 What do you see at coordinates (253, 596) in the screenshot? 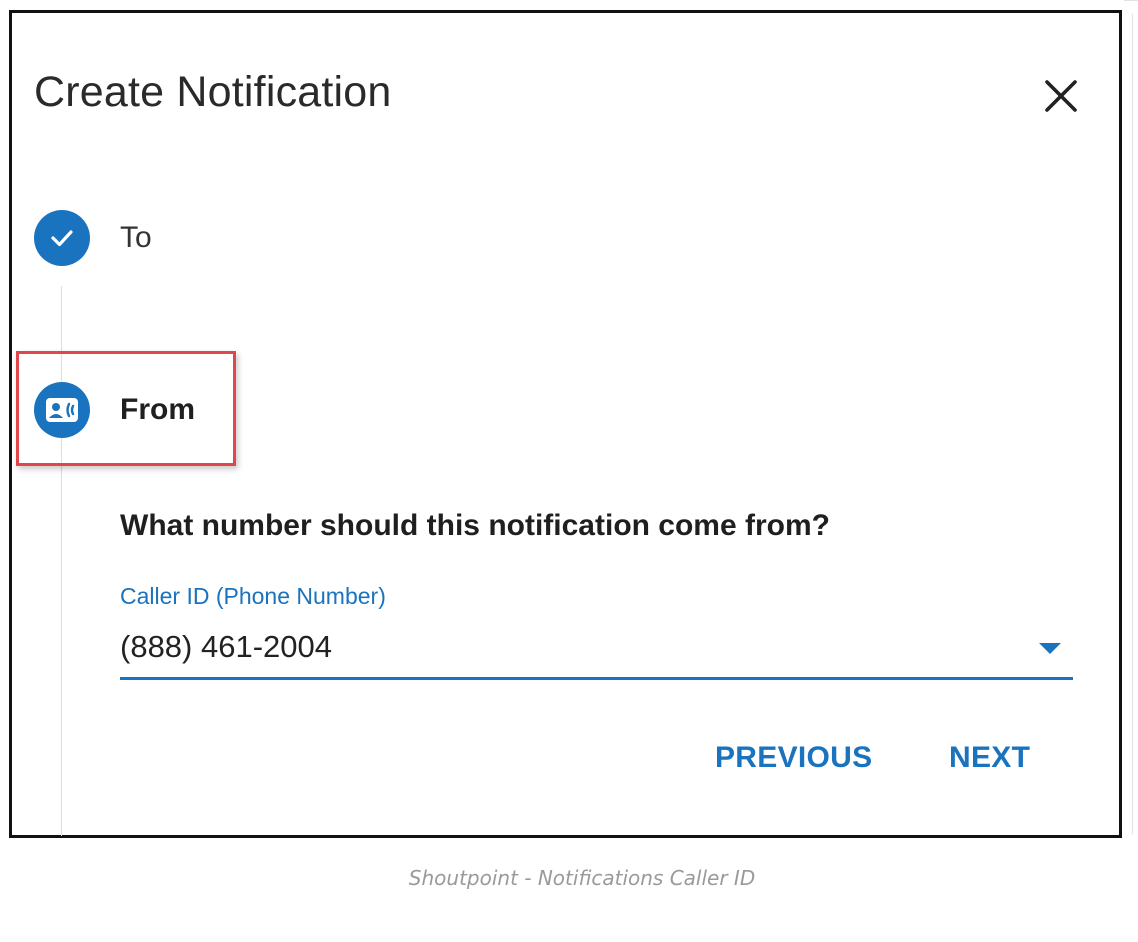
I see `caller-id-label: Caller ID (Phone Number)` at bounding box center [253, 596].